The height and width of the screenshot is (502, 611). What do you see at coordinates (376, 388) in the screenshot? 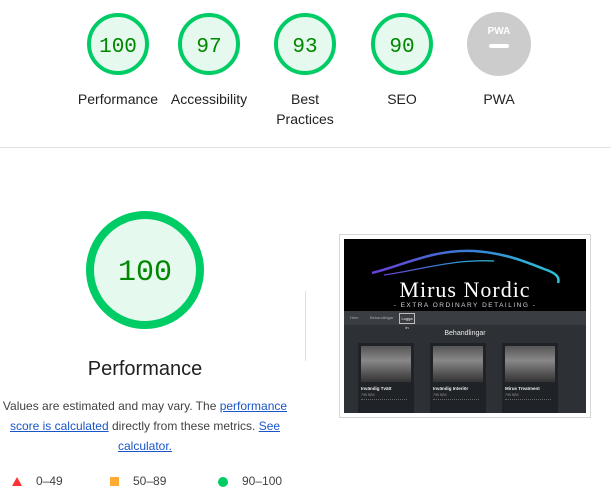
I see `site-card-title: Invändig Tvätt` at bounding box center [376, 388].